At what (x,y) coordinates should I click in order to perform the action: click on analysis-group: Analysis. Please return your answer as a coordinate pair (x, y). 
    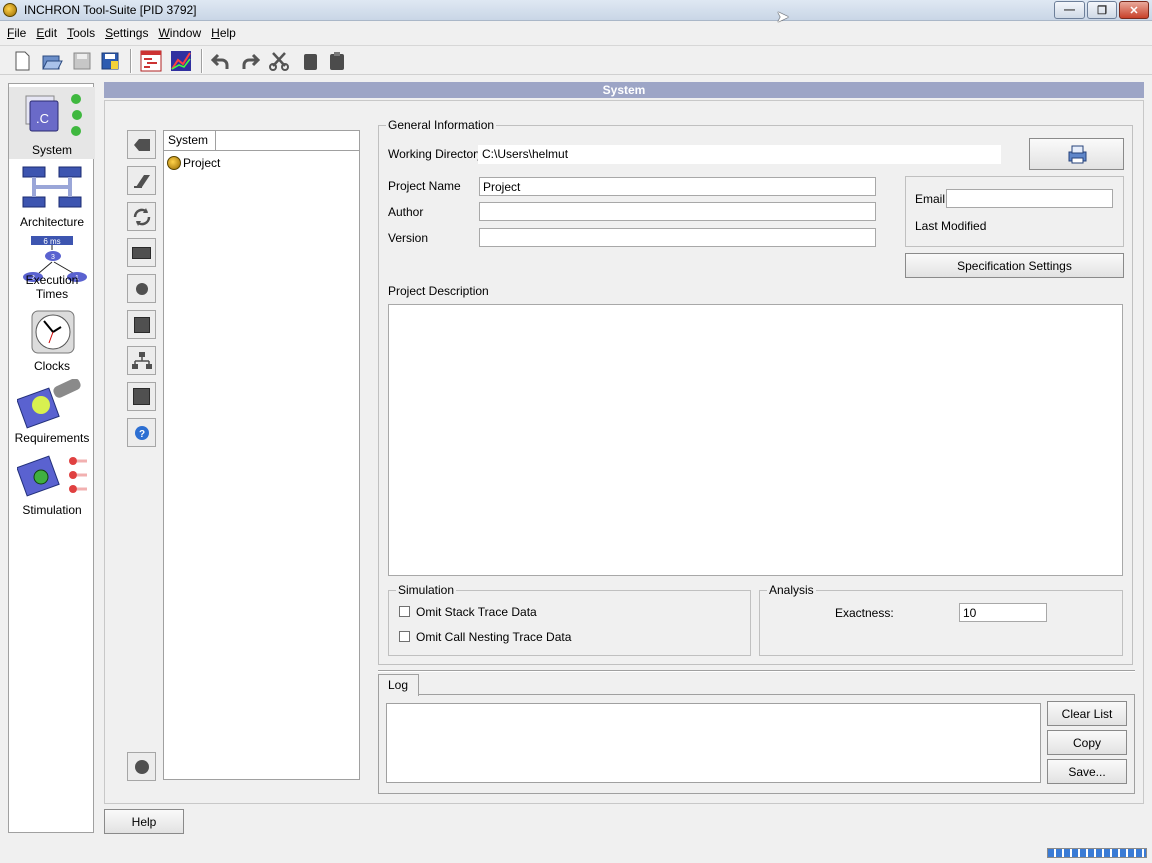
    Looking at the image, I should click on (941, 619).